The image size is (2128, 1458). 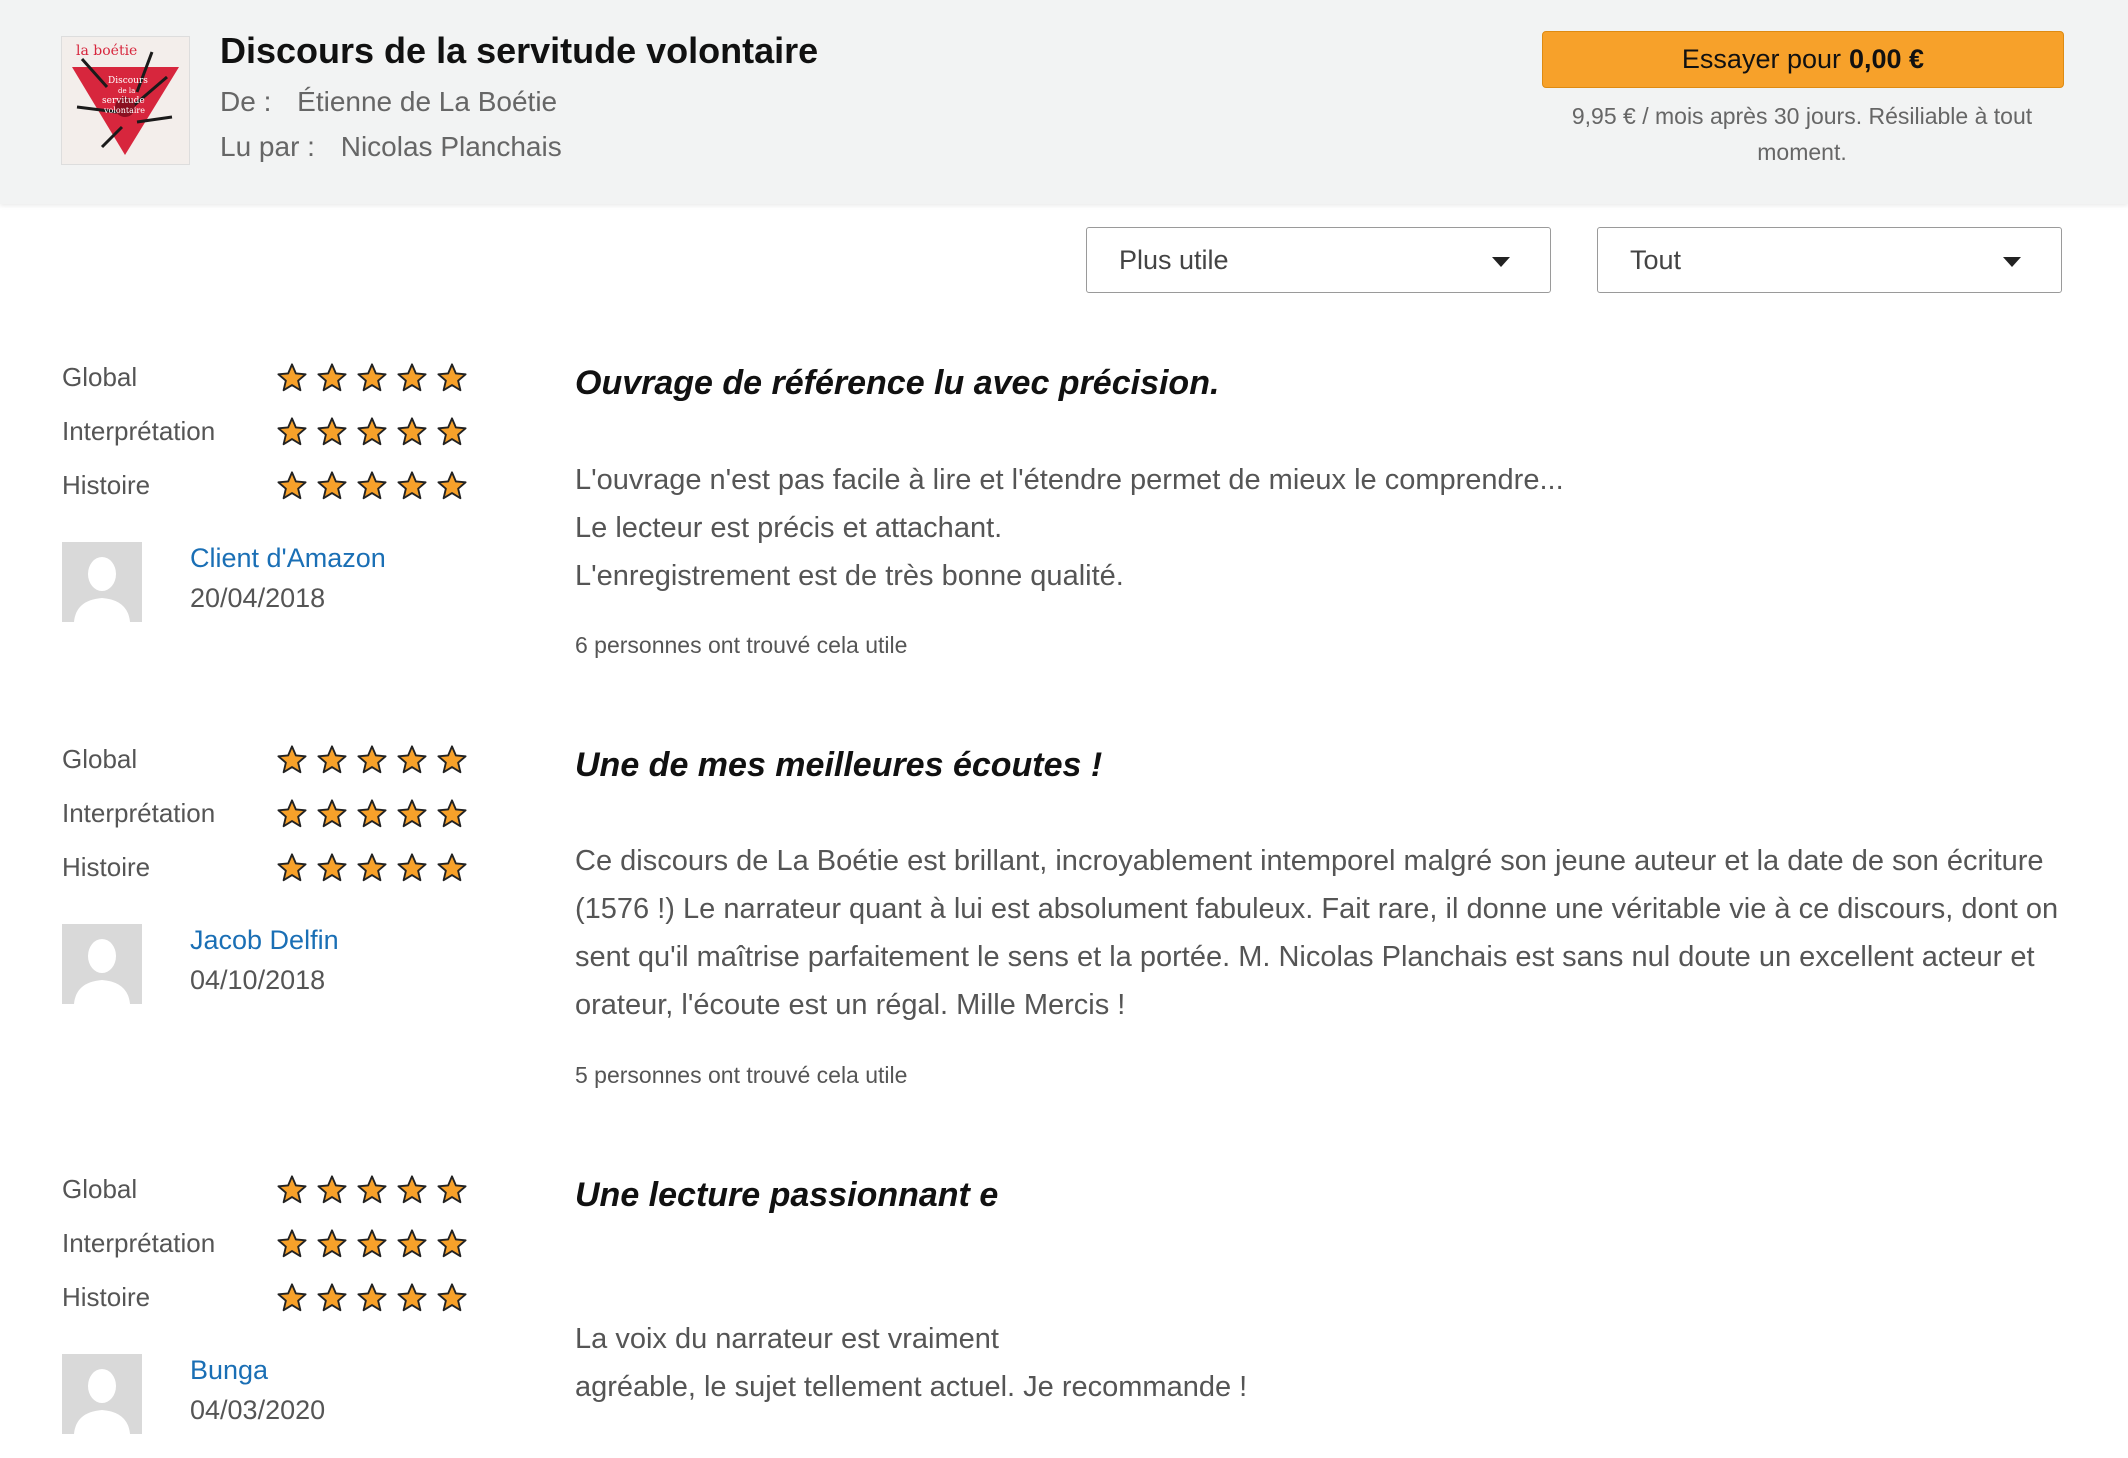 What do you see at coordinates (124, 110) in the screenshot?
I see `cover-title-text-4: volontaire` at bounding box center [124, 110].